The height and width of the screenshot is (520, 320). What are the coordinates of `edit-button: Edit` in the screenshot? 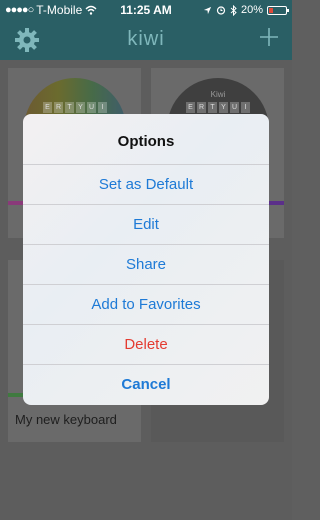 It's located at (146, 224).